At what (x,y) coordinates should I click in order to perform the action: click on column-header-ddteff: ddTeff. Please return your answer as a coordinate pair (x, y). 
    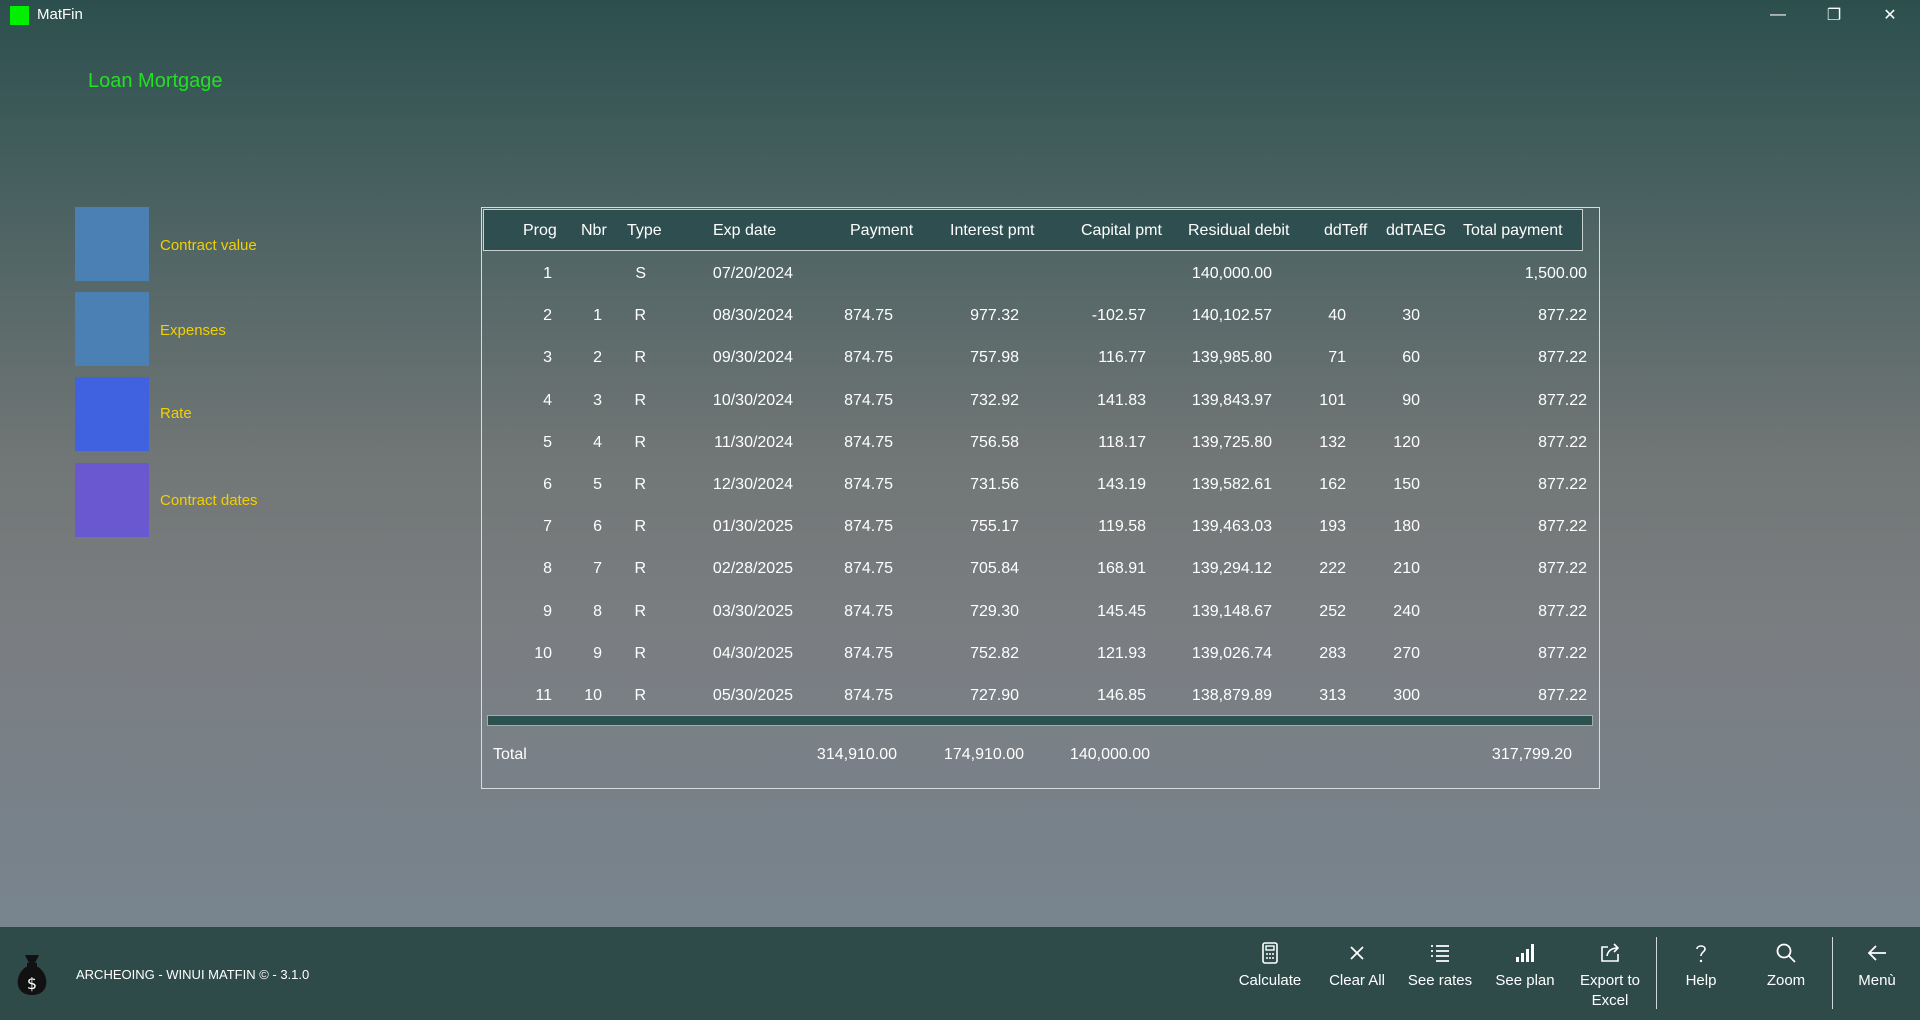
    Looking at the image, I should click on (1345, 231).